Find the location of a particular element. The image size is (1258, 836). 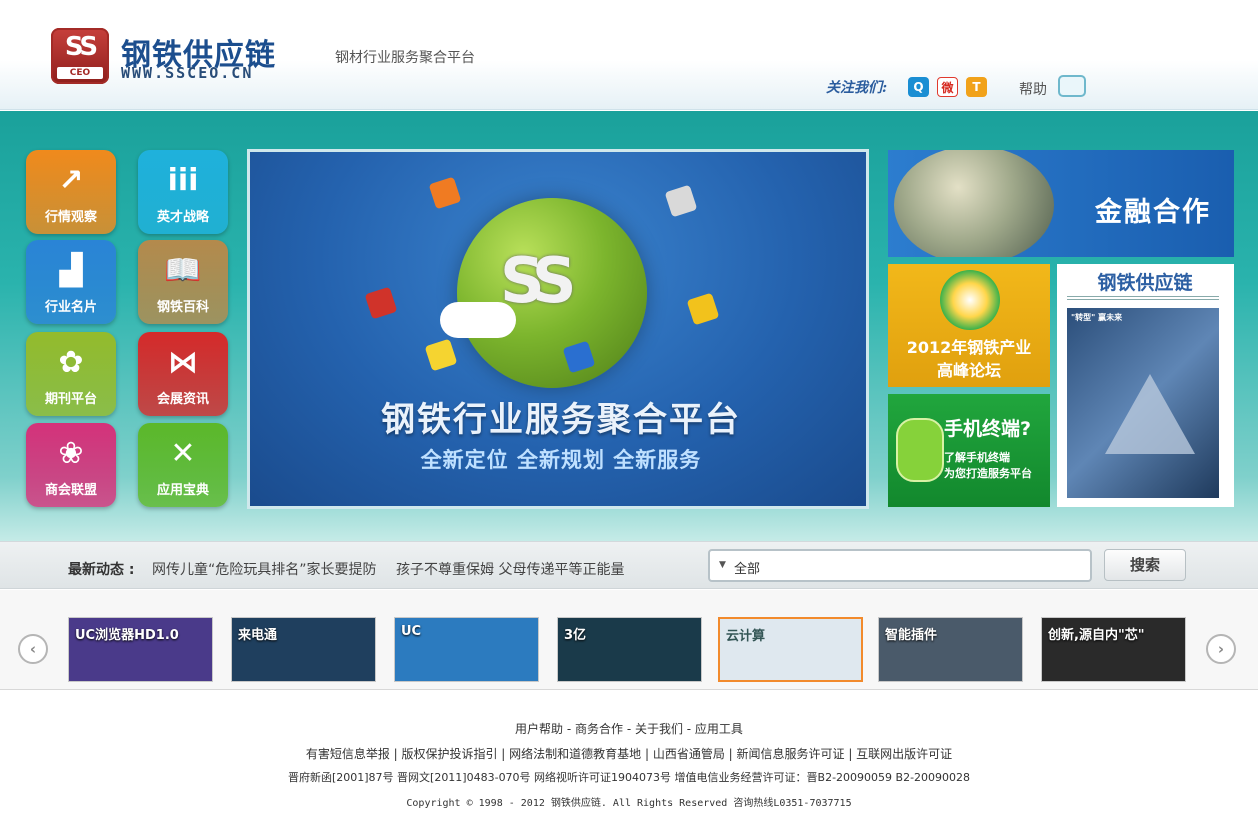

tile-talent-strategy: iii 英才战略 is located at coordinates (183, 192).